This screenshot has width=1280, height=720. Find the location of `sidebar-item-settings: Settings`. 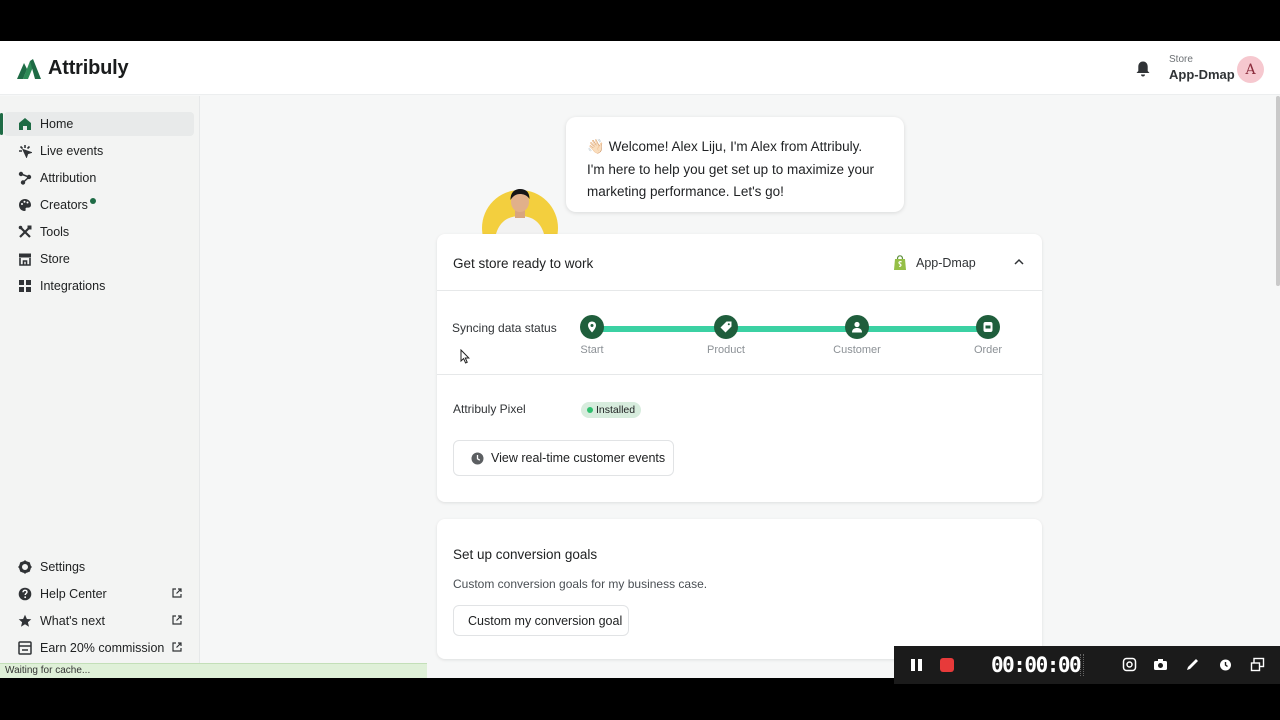

sidebar-item-settings: Settings is located at coordinates (99, 567).